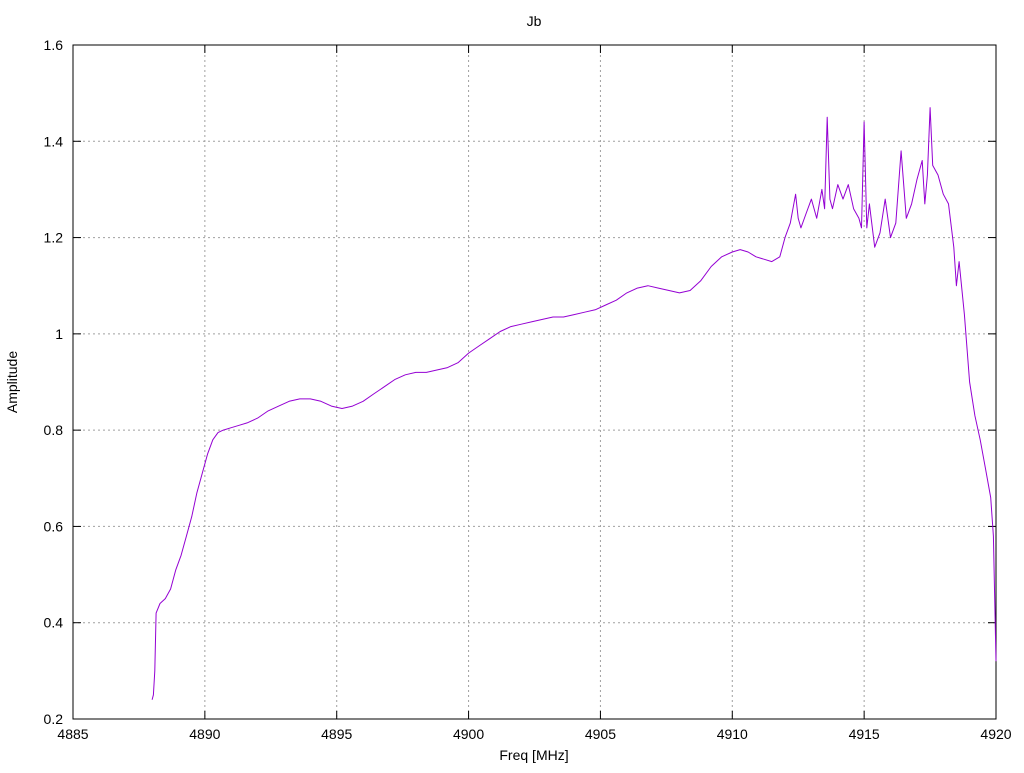  I want to click on y-tick-label: 0.2, so click(54, 719).